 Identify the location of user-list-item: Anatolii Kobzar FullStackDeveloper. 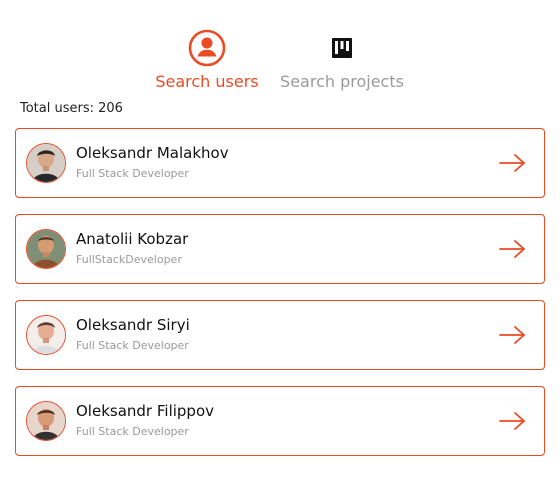
(280, 249).